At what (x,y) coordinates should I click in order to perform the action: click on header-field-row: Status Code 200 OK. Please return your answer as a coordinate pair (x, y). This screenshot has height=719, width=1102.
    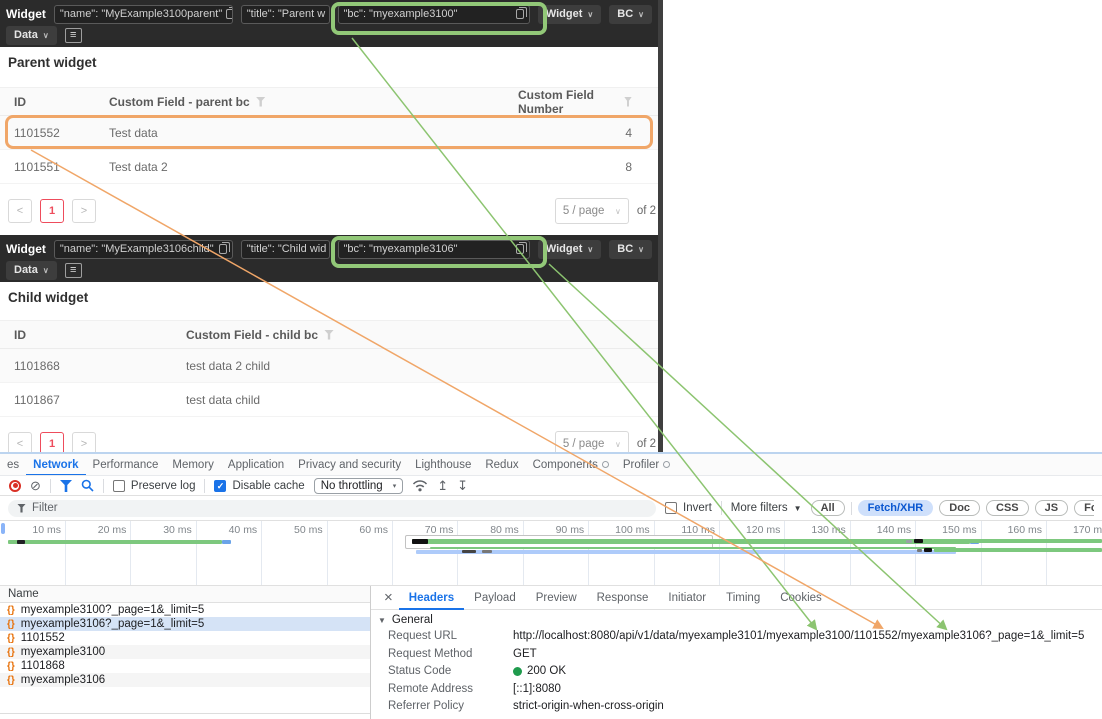
    Looking at the image, I should click on (736, 674).